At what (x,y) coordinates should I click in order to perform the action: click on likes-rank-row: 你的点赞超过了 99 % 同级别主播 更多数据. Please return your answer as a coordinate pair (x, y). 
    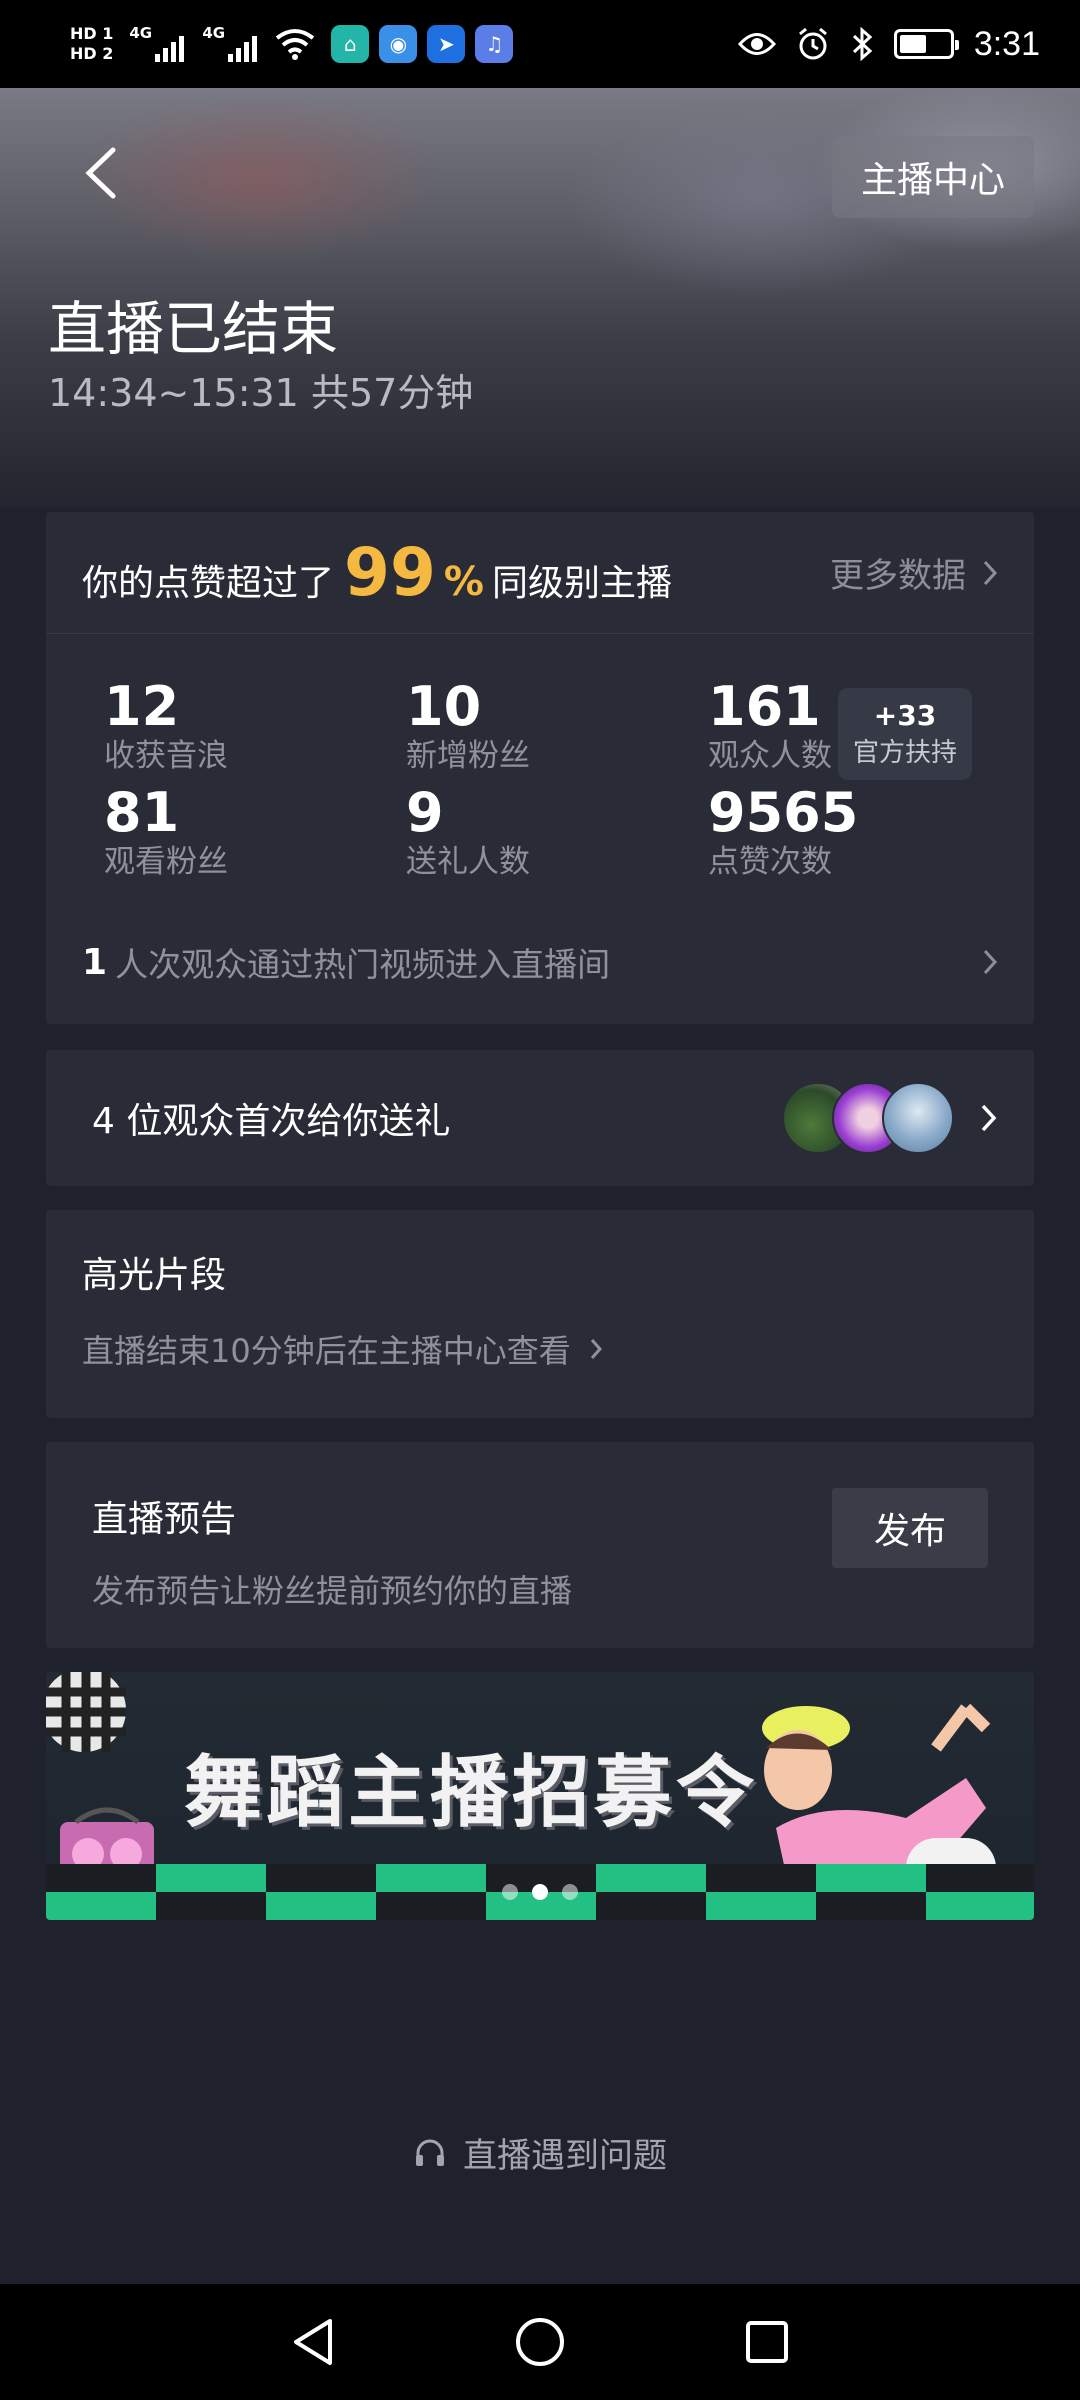
    Looking at the image, I should click on (540, 573).